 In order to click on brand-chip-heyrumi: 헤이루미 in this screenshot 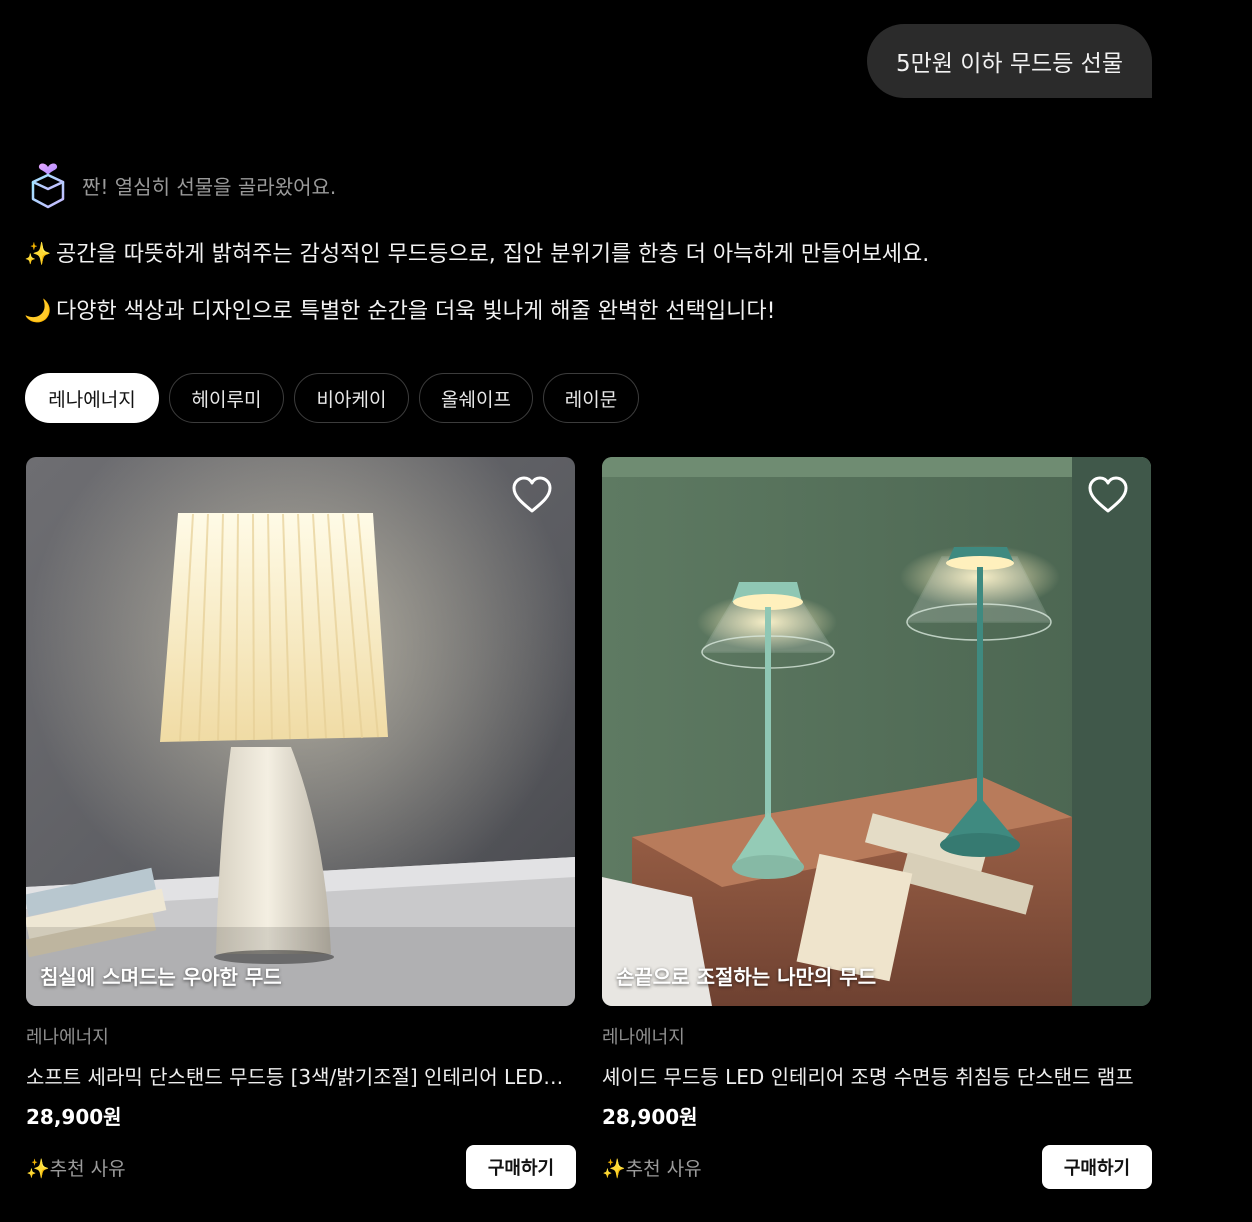, I will do `click(226, 398)`.